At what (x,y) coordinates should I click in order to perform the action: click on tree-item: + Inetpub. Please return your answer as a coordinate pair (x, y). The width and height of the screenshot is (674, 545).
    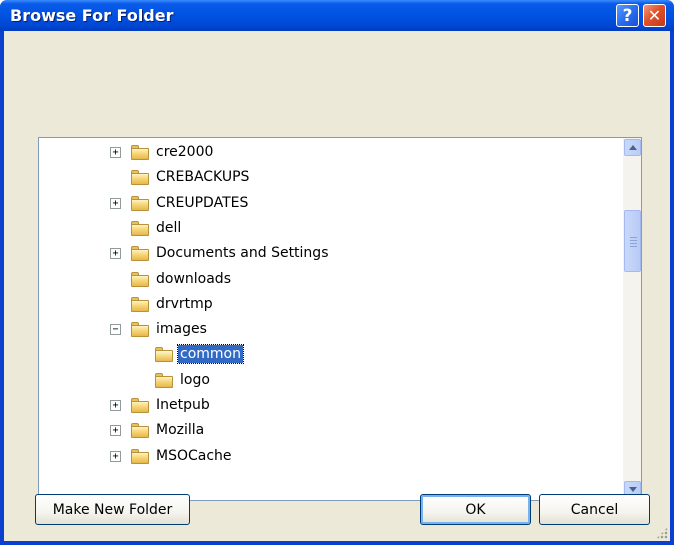
    Looking at the image, I should click on (329, 405).